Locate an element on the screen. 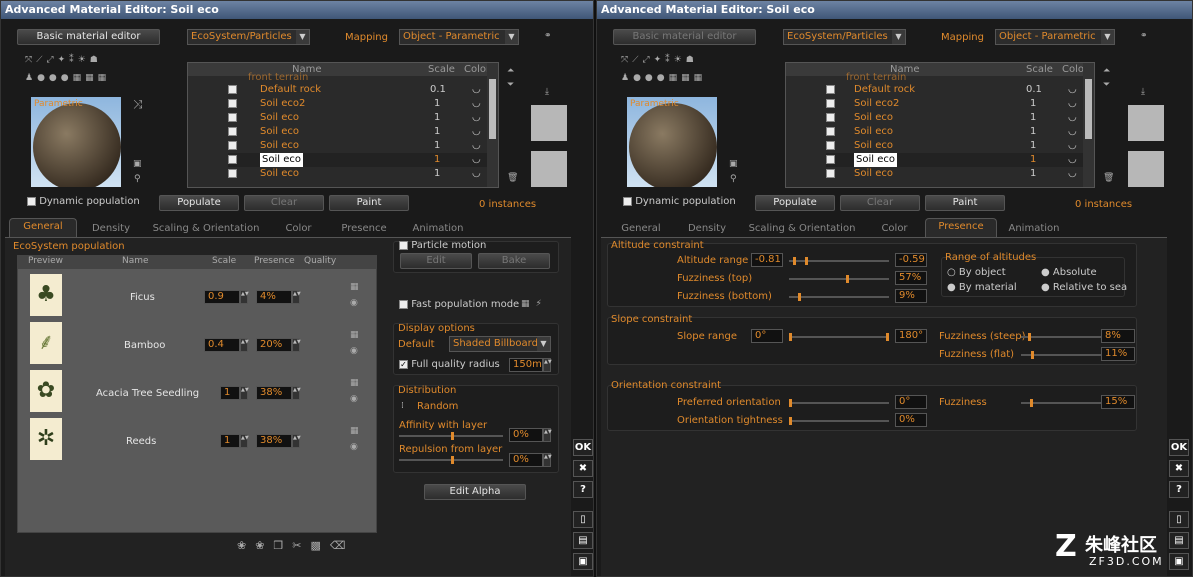  slope-max-field: 180° is located at coordinates (911, 336).